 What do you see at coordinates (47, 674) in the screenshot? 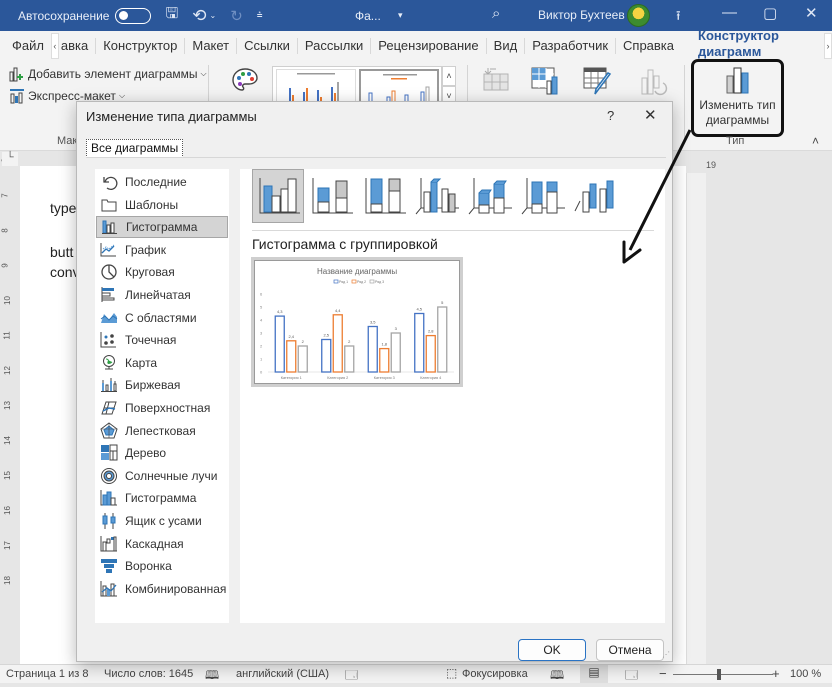
I see `page-count: Страница 1 из 8` at bounding box center [47, 674].